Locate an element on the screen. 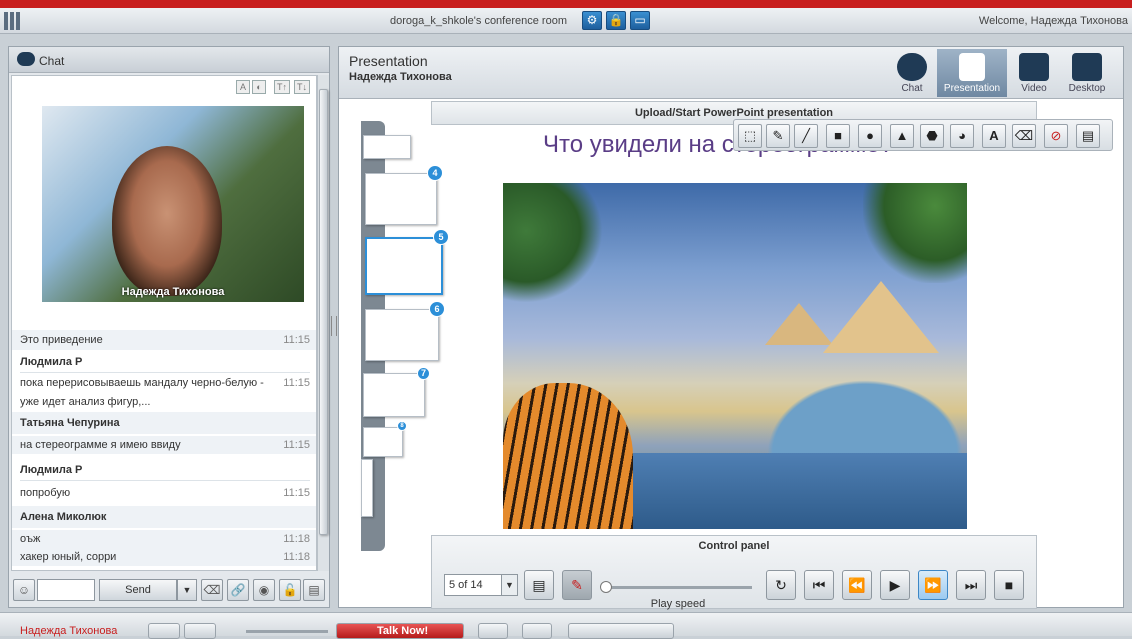  chat-input is located at coordinates (66, 590).